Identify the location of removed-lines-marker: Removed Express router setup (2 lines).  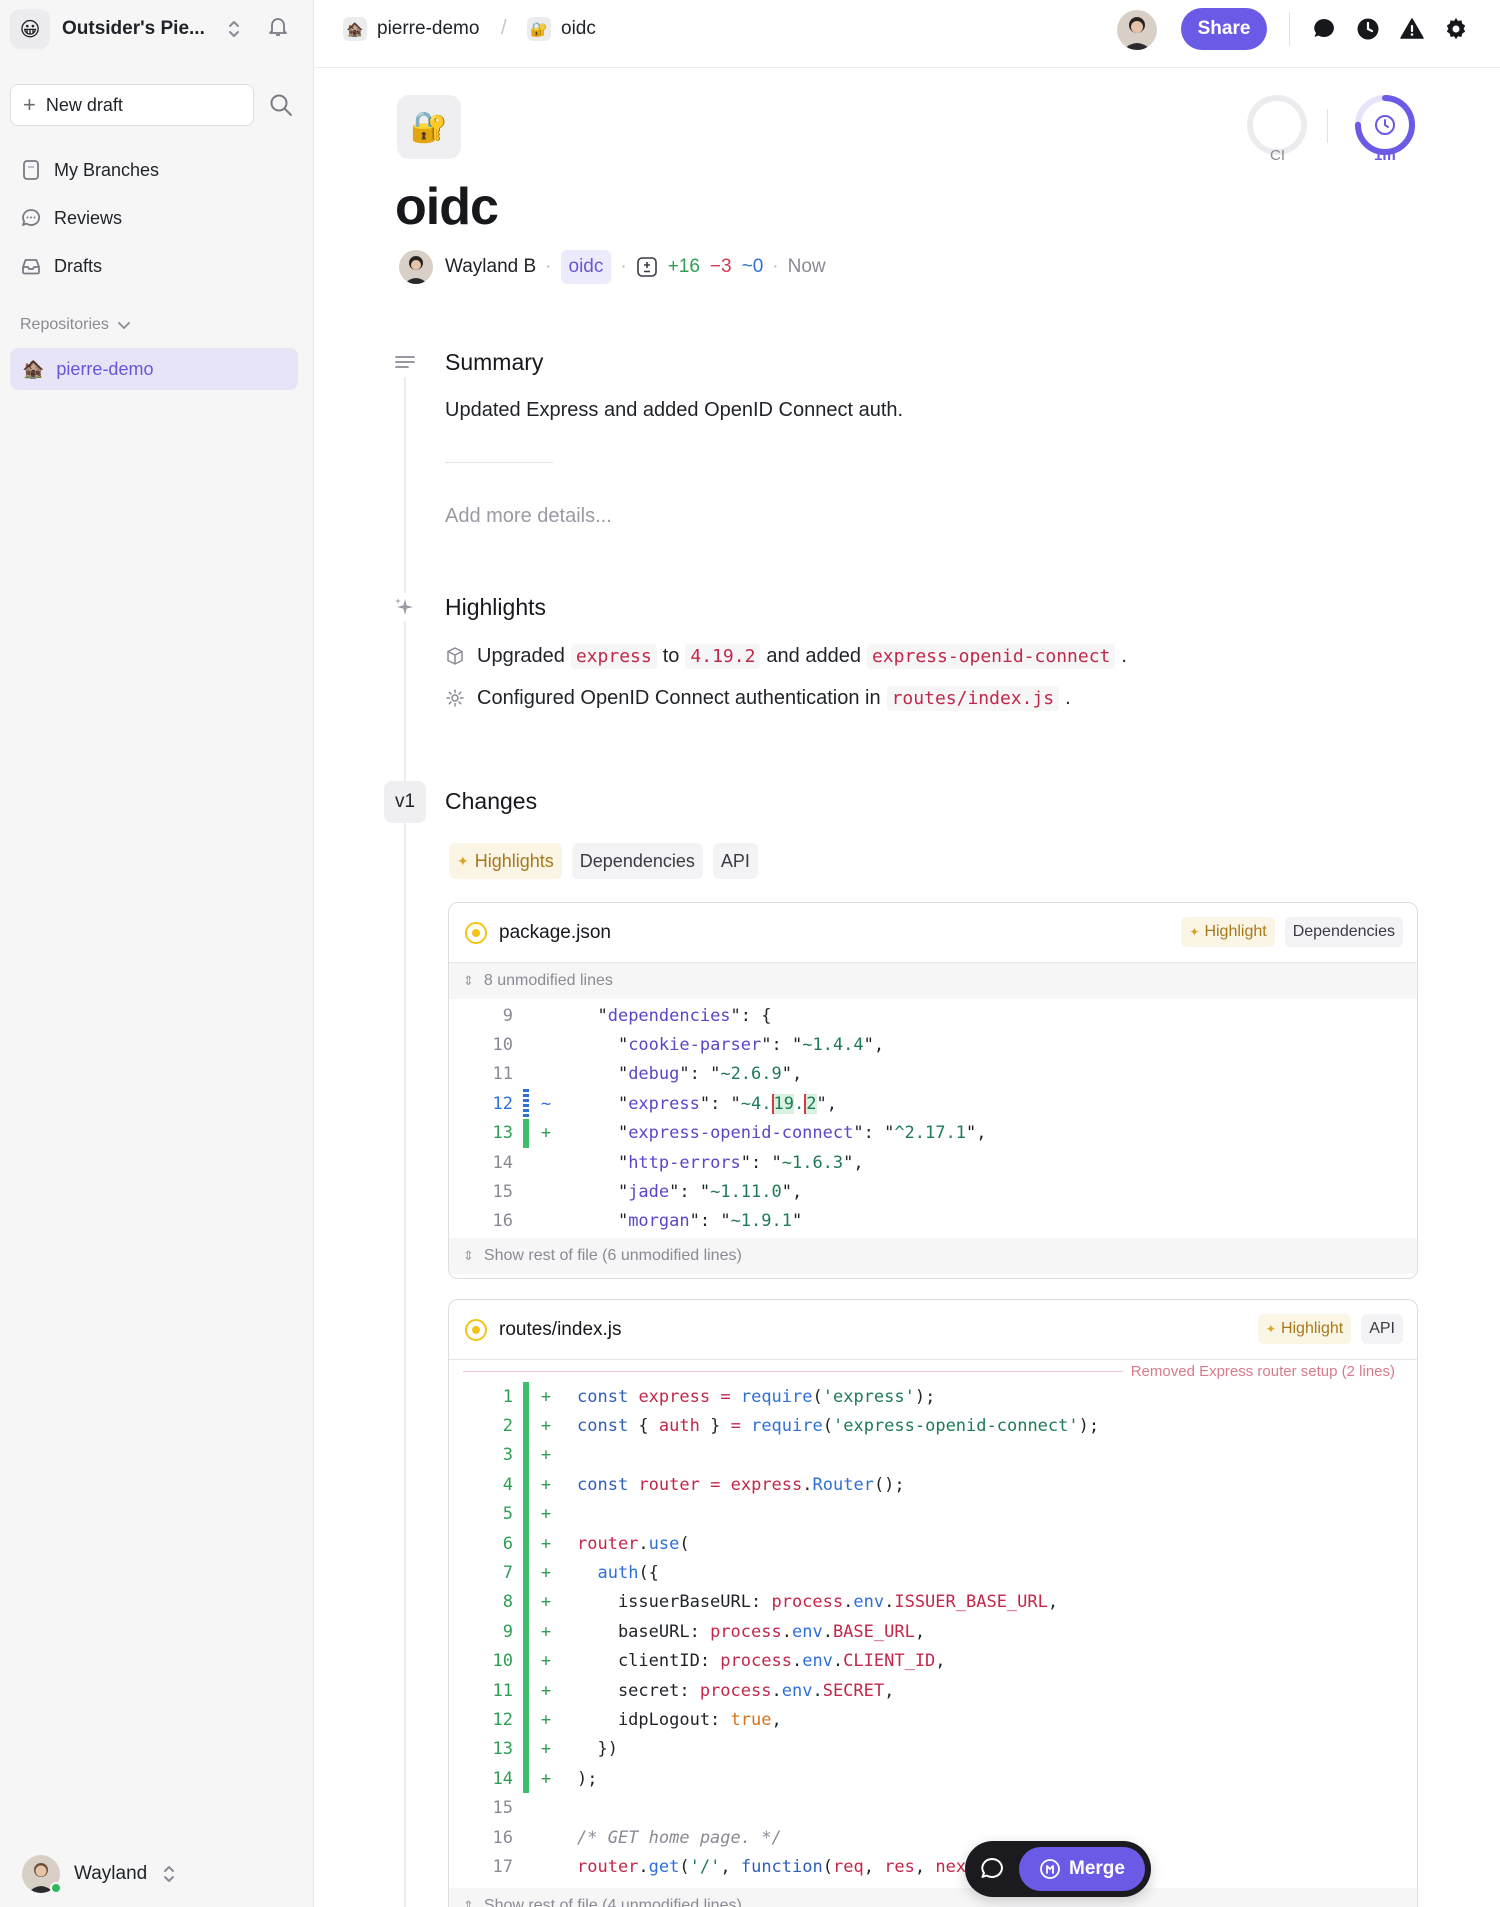
(933, 1371).